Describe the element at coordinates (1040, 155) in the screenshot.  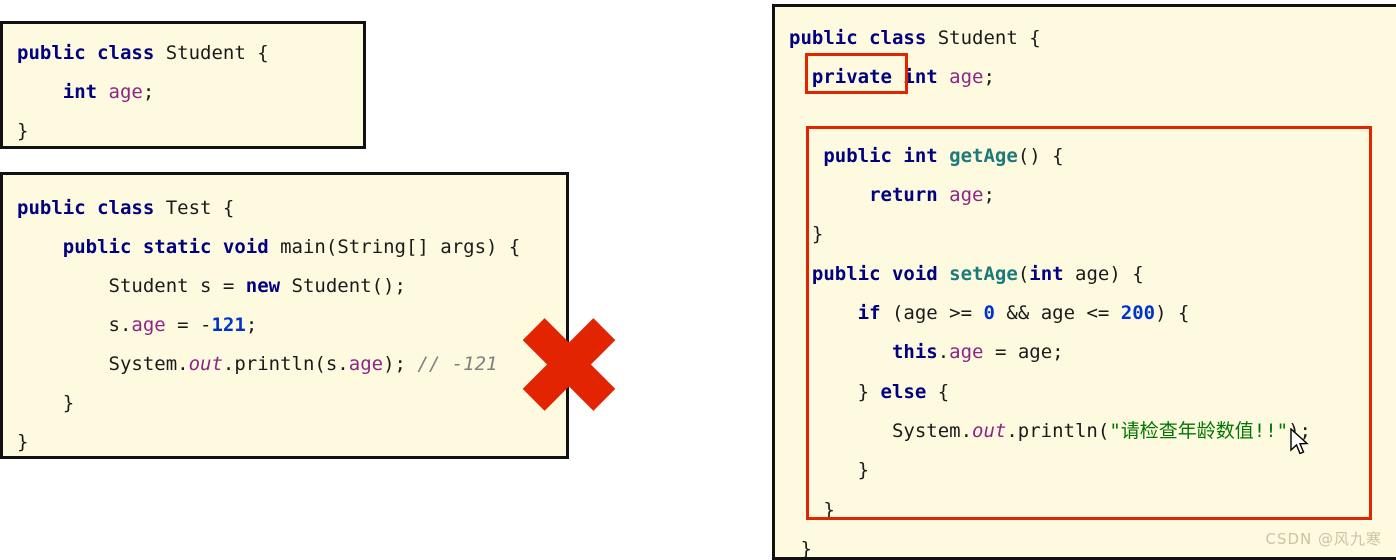
I see `code-token: () {` at that location.